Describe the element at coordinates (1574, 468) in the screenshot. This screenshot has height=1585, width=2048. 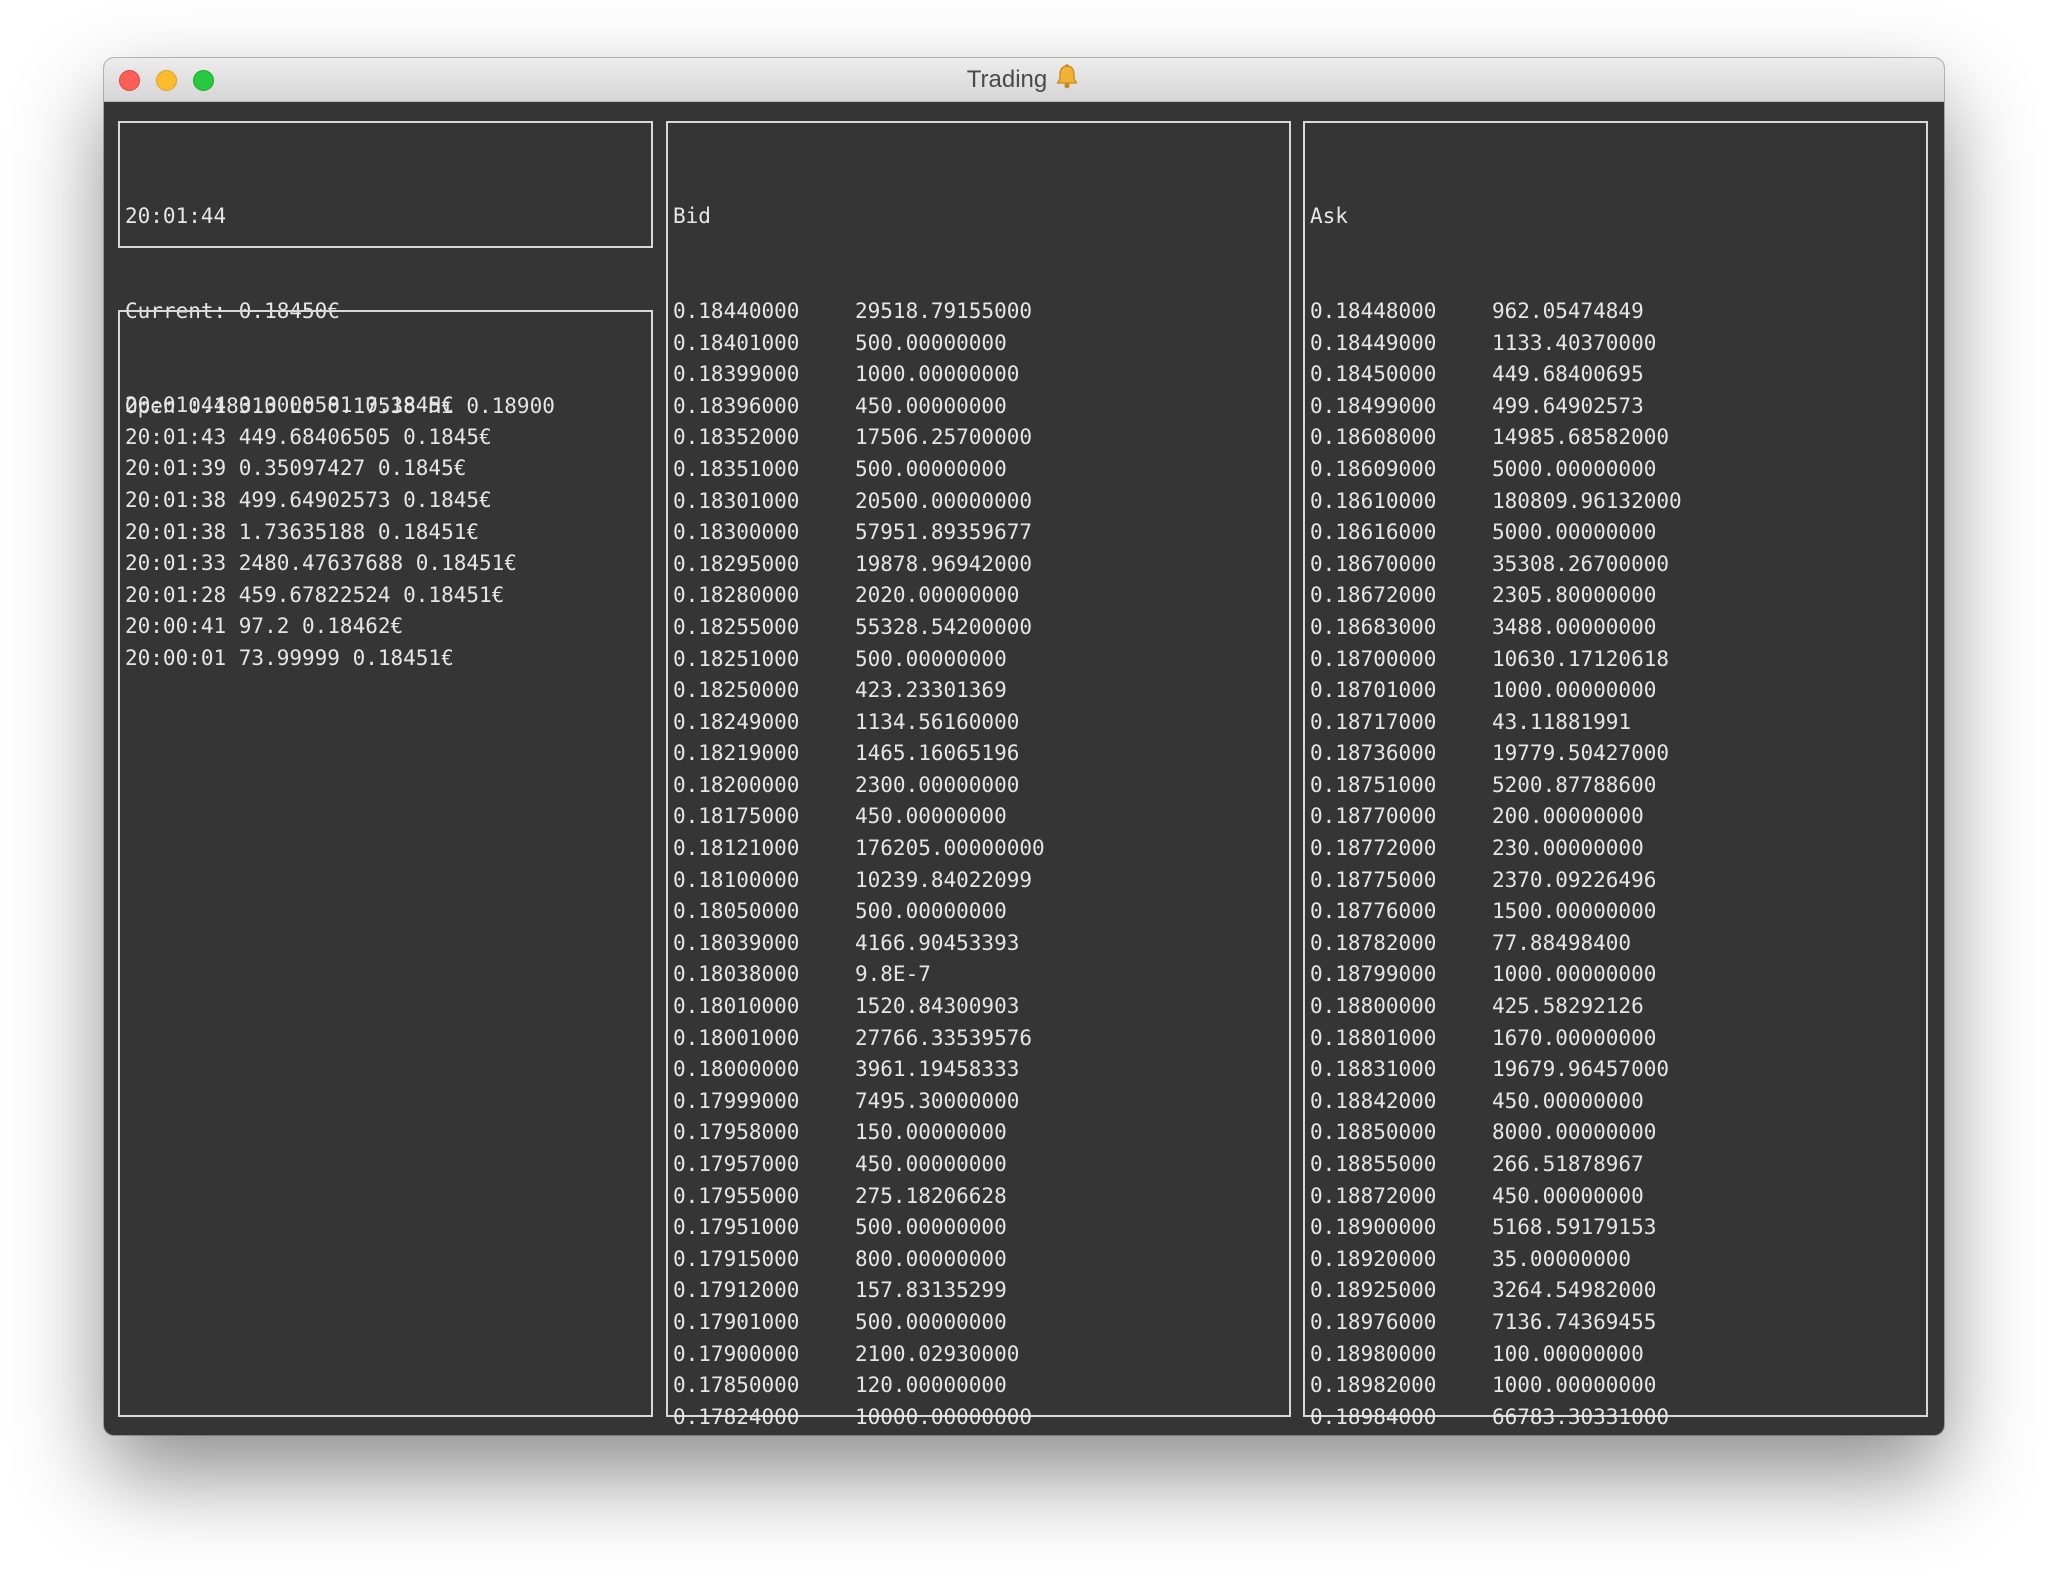
I see `ask-quantity: 5000.00000000` at that location.